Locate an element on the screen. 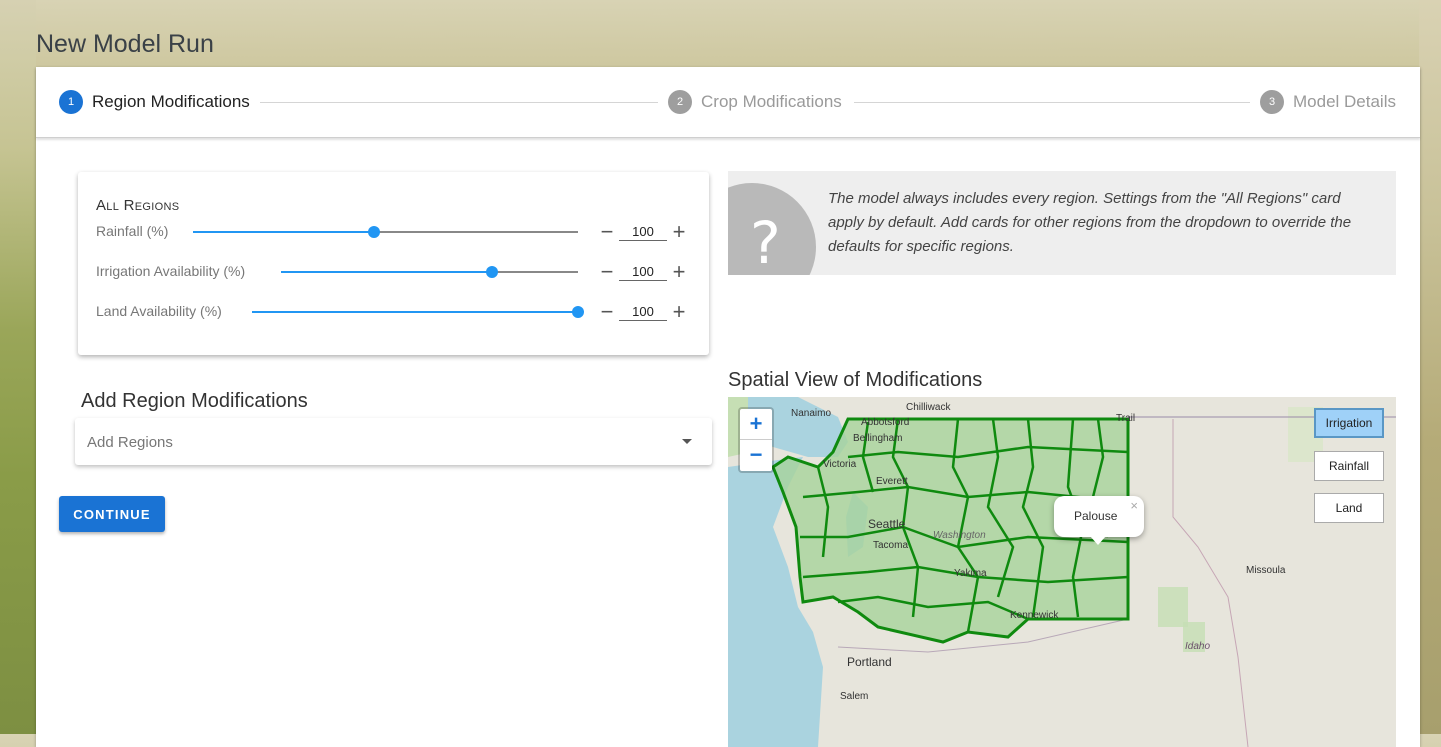 The height and width of the screenshot is (747, 1441). add-region-heading: Add Region Modifications is located at coordinates (194, 401).